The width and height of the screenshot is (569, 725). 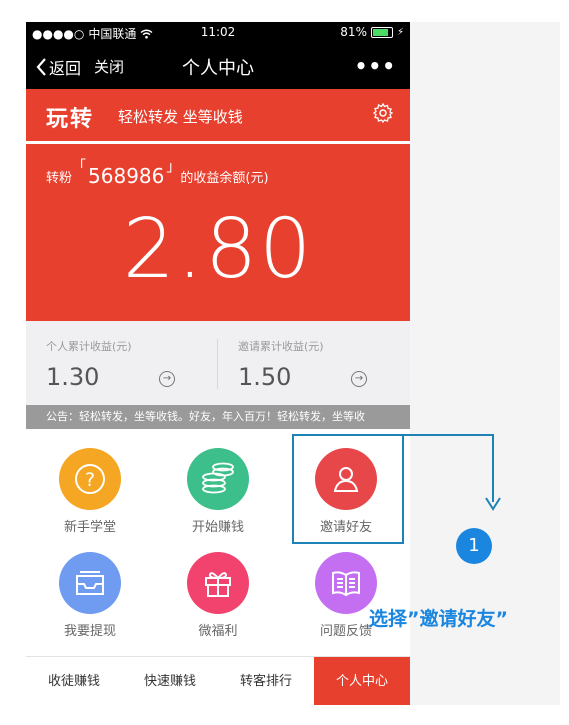 I want to click on stat-label: 个人累计收益(元), so click(x=89, y=346).